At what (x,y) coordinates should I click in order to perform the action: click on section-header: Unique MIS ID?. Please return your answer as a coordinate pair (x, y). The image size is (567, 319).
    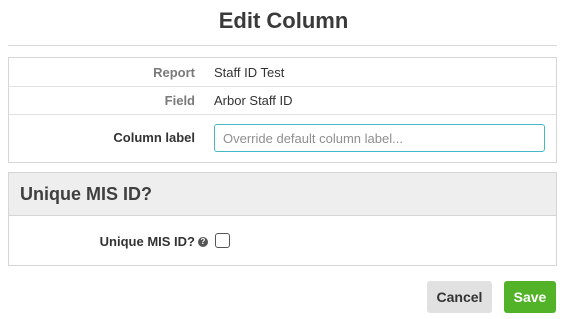
    Looking at the image, I should click on (282, 194).